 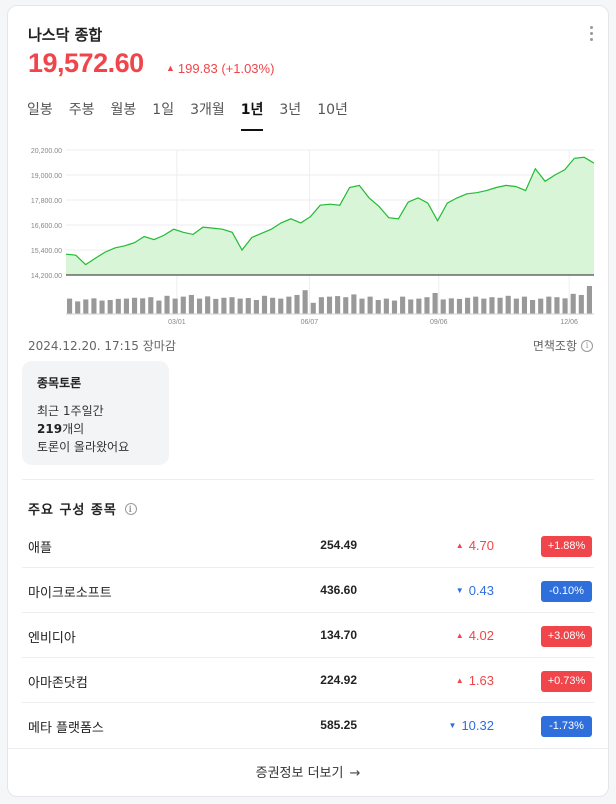 I want to click on tab-10year: 10년, so click(x=332, y=115).